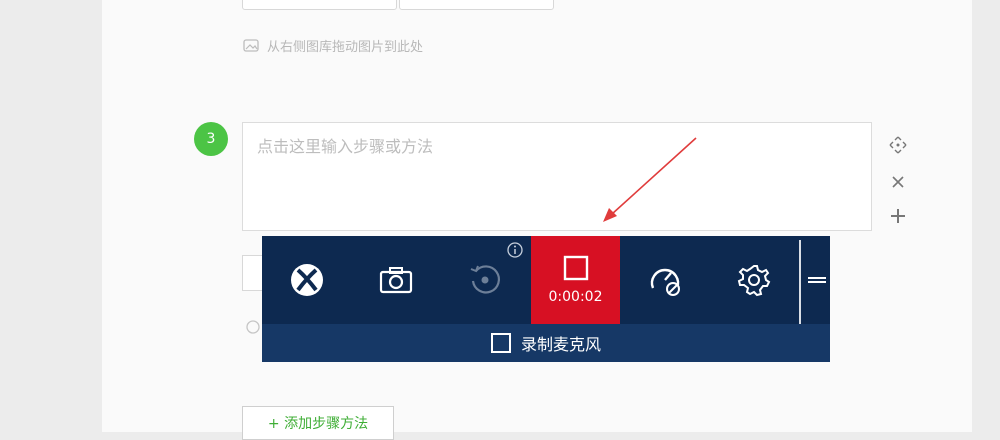 Image resolution: width=1000 pixels, height=440 pixels. I want to click on stop-recording-button: 0:00:02, so click(575, 280).